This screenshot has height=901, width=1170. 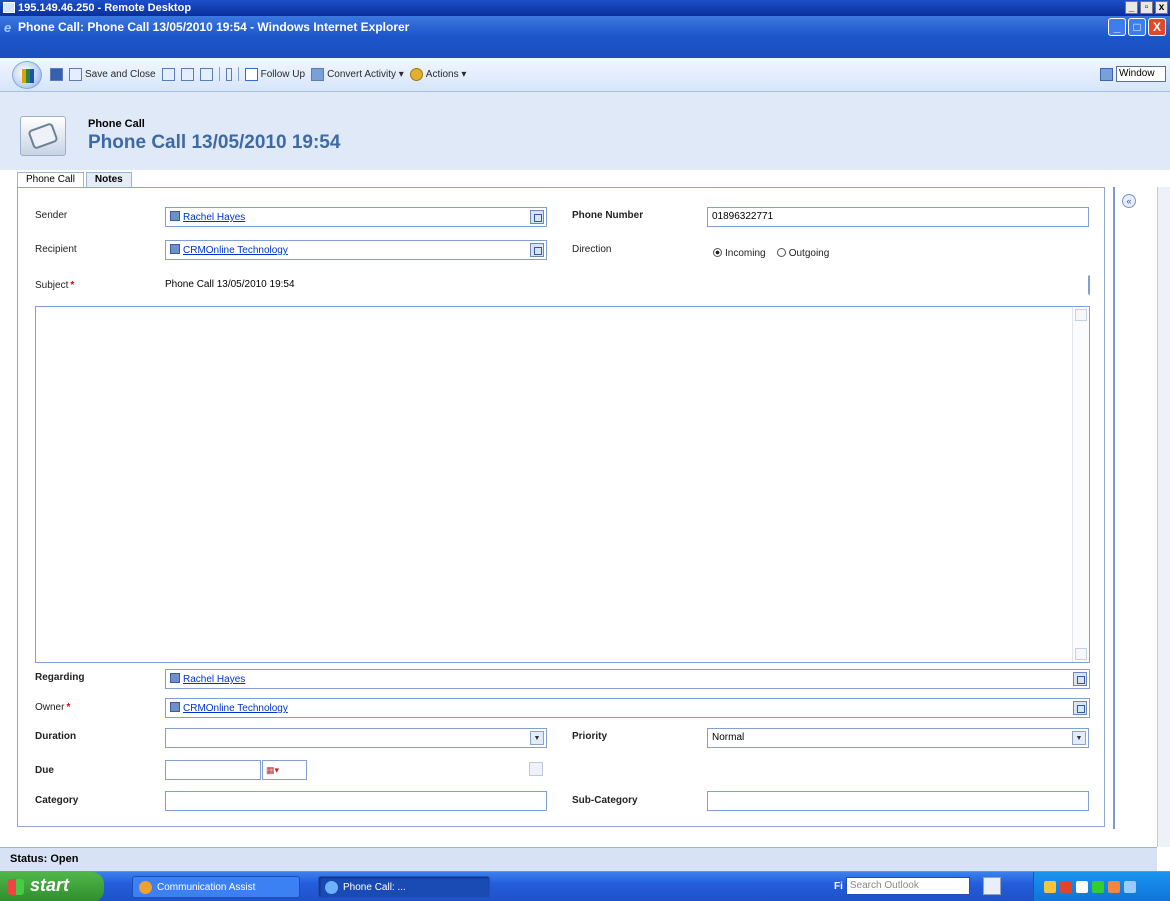 I want to click on page-scrollbar, so click(x=1163, y=517).